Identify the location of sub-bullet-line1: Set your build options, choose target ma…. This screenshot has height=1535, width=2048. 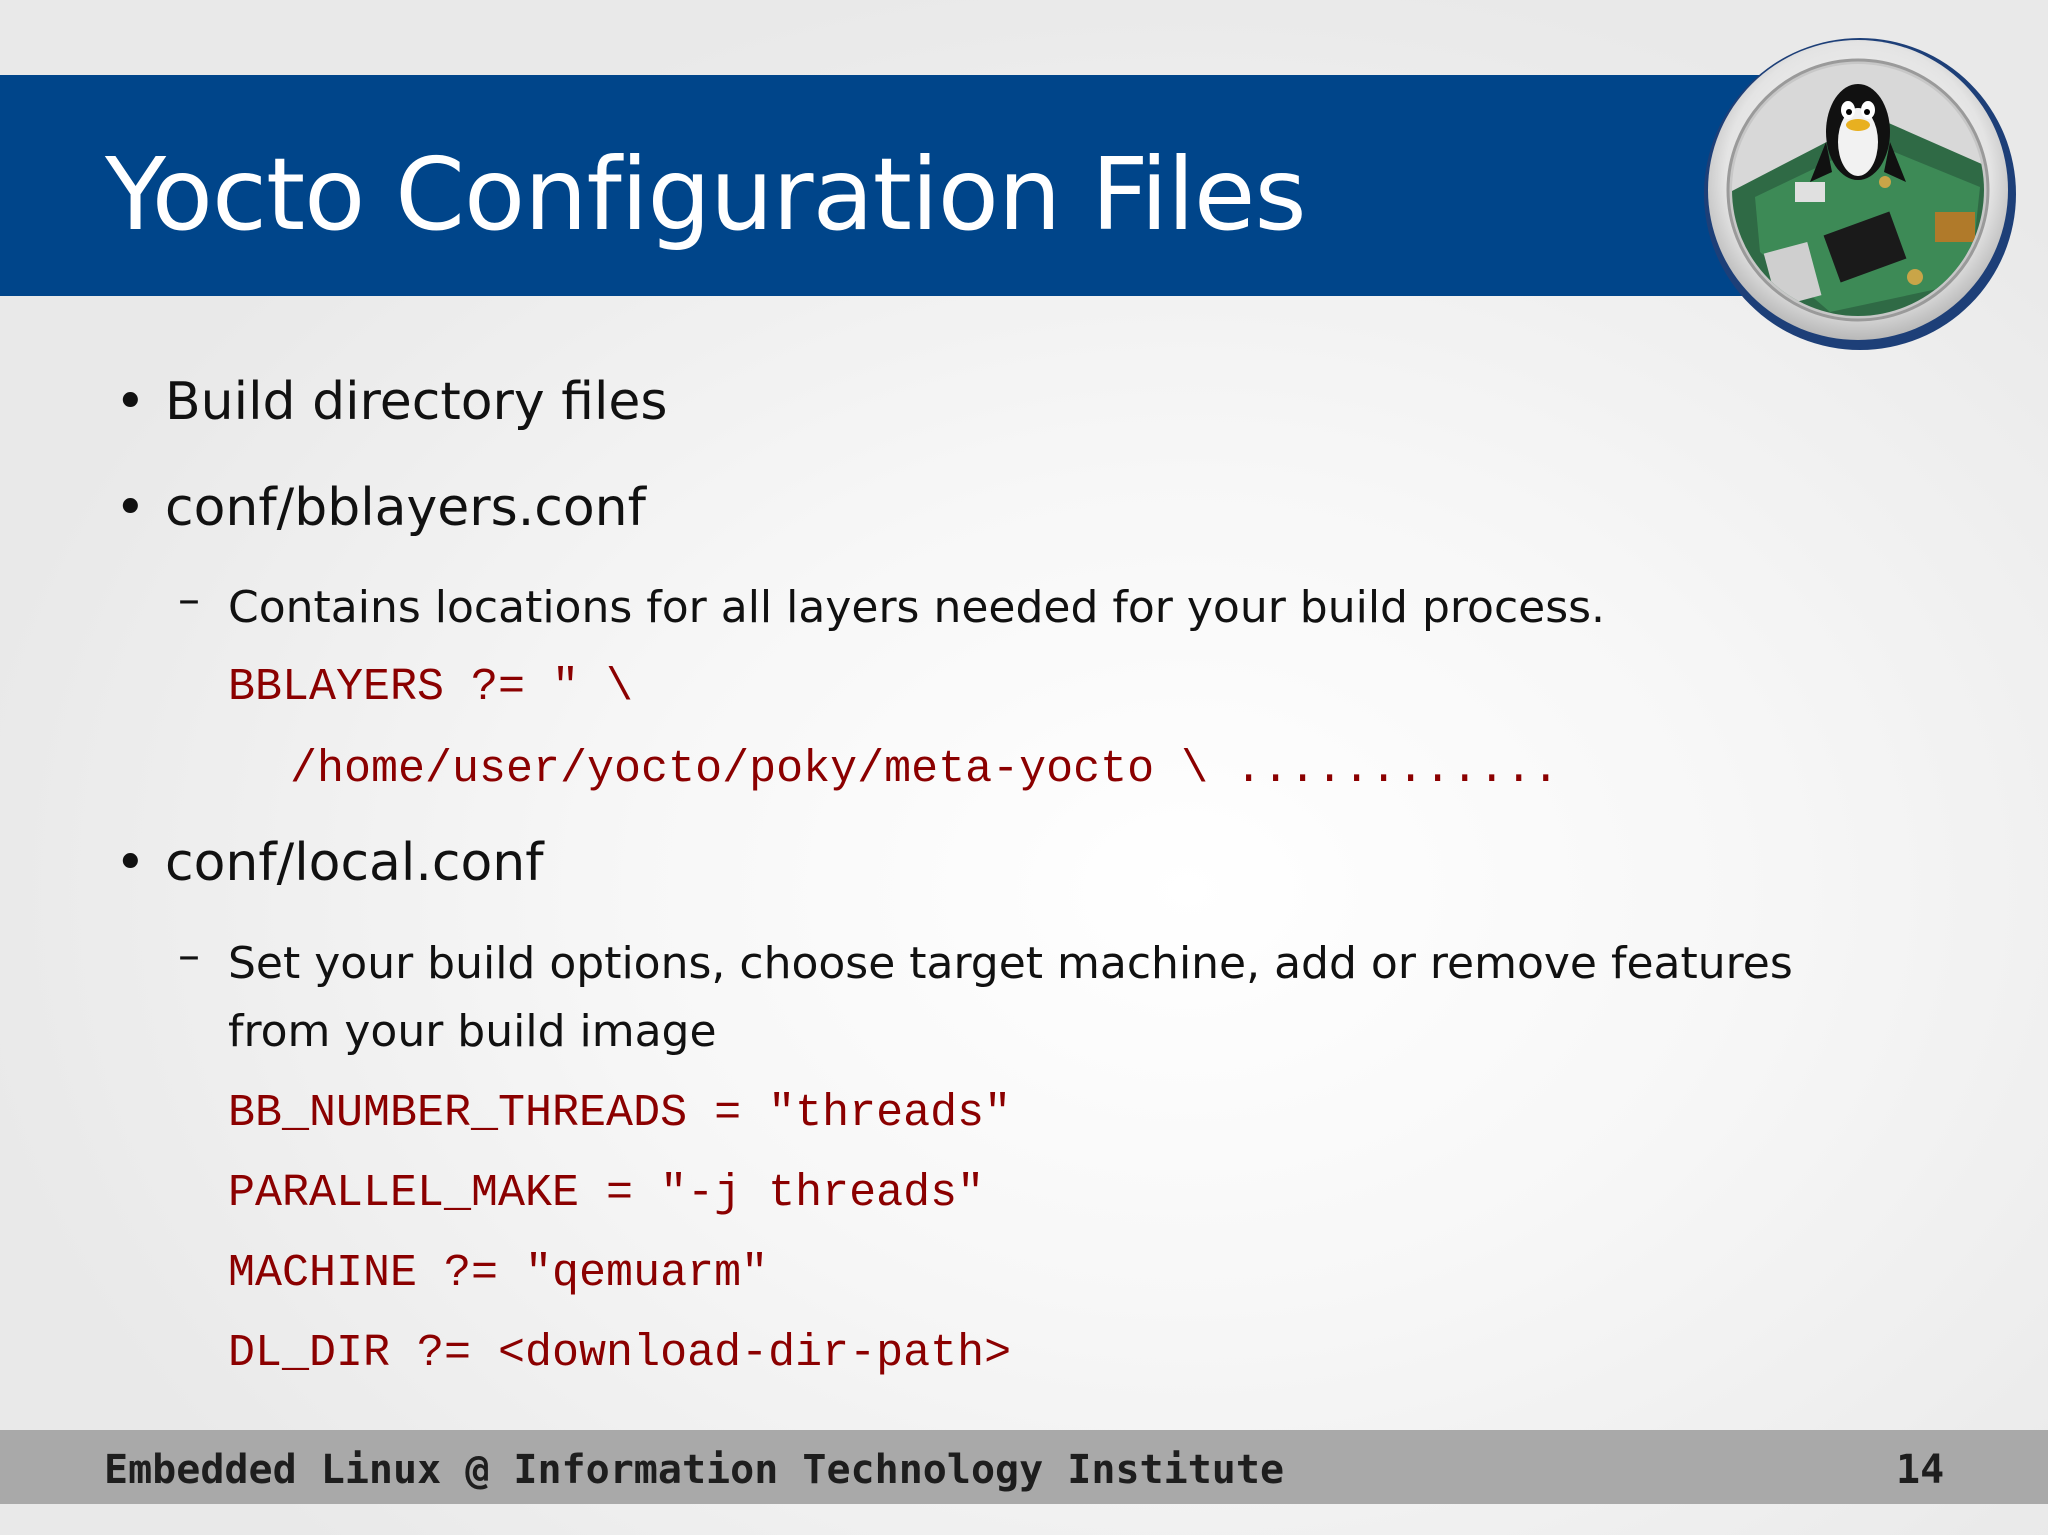
(1010, 963).